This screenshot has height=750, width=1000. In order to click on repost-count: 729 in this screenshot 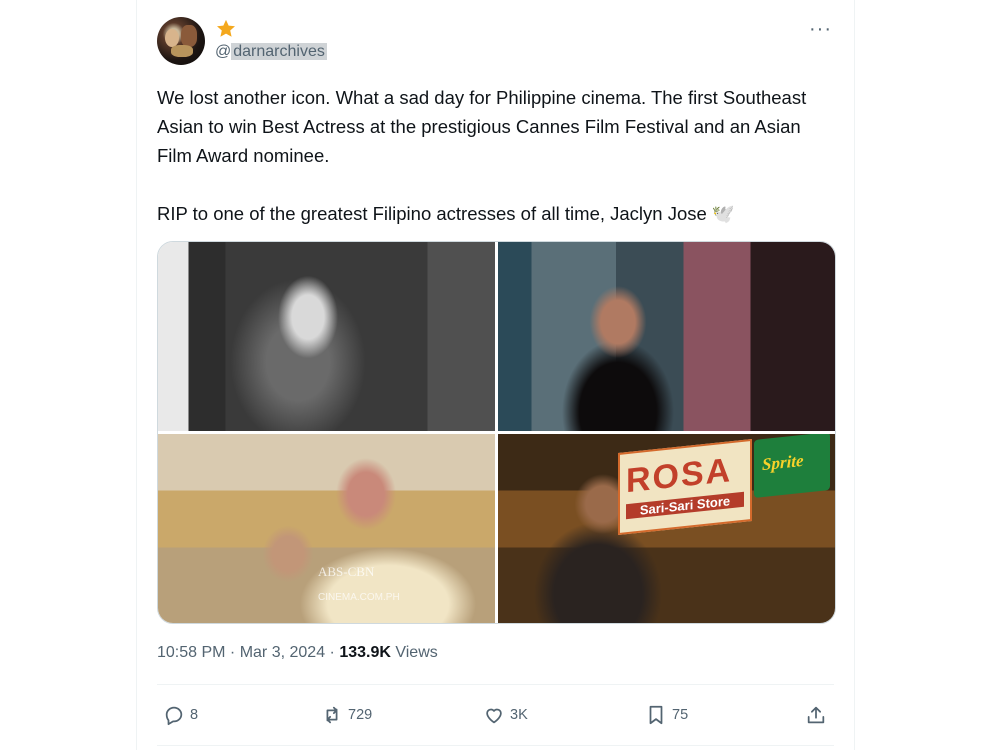, I will do `click(360, 715)`.